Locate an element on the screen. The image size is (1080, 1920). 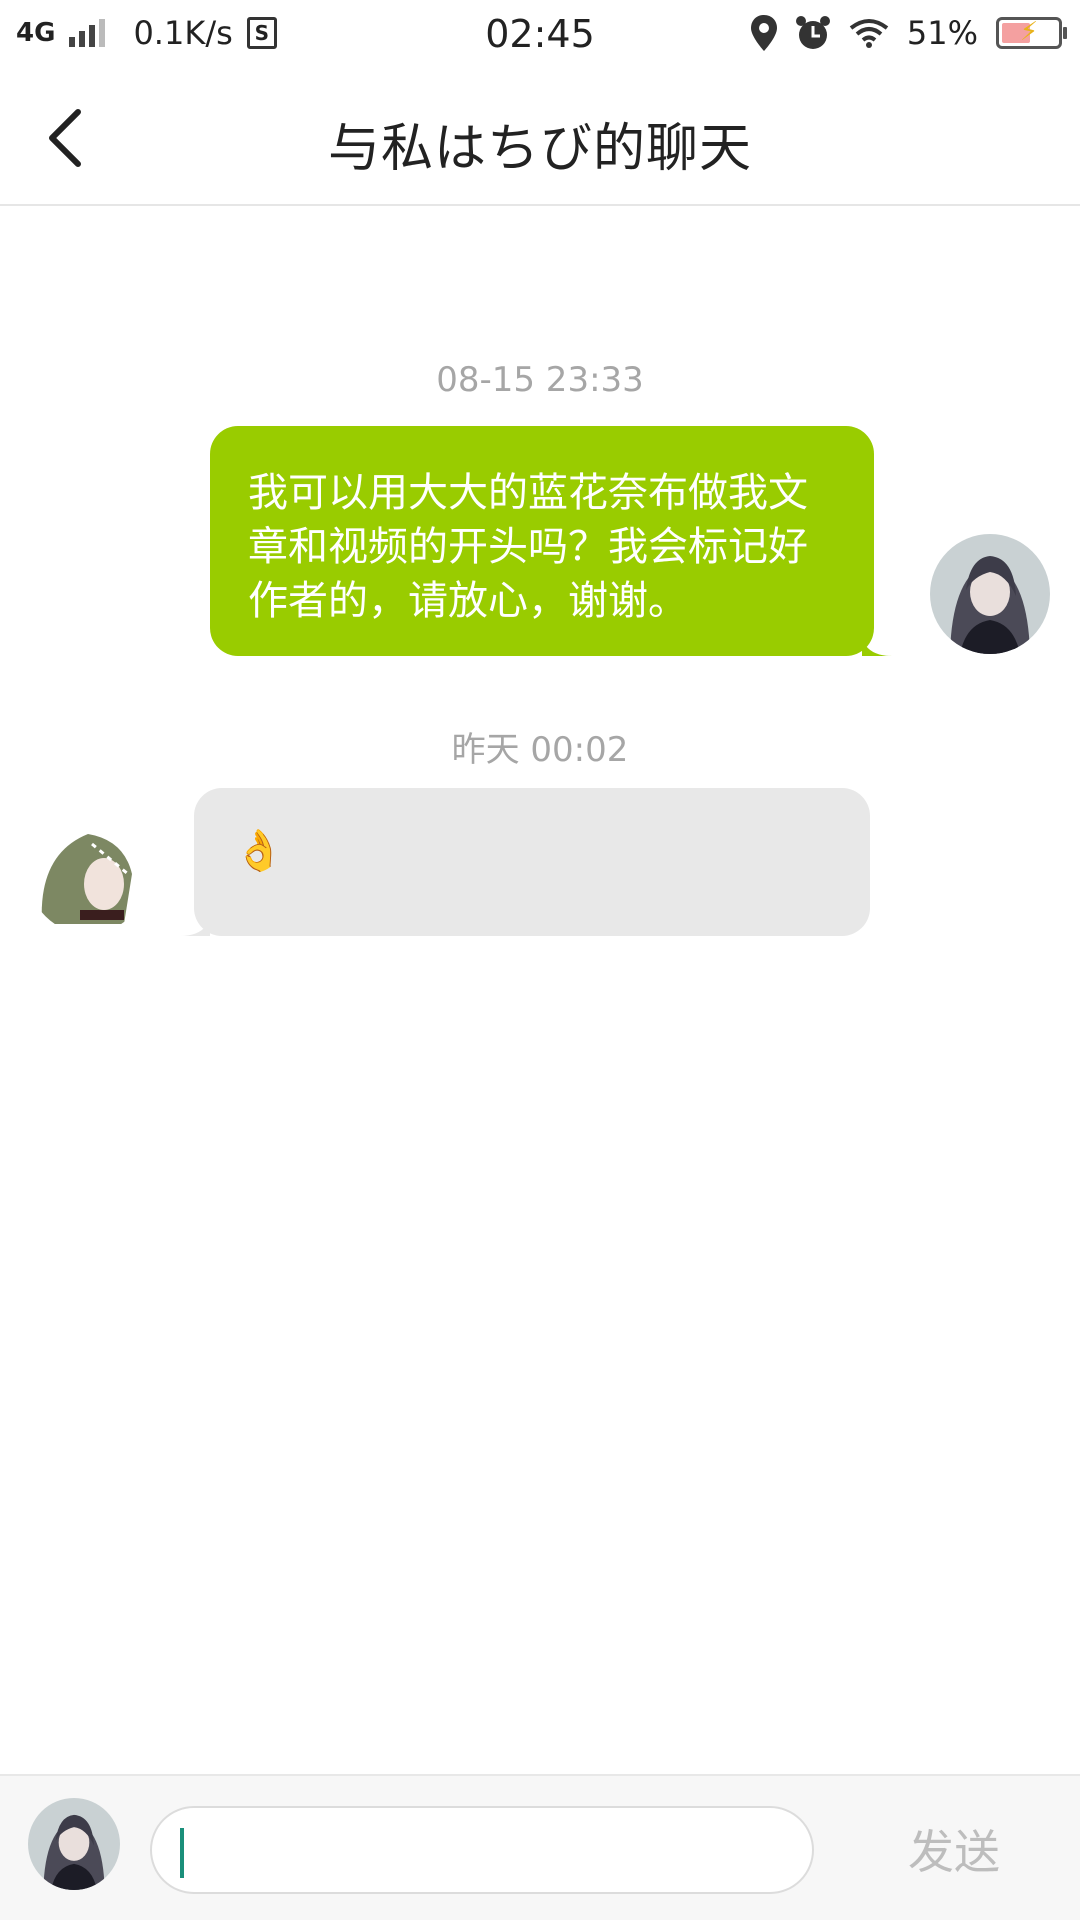
message-timestamp: 08-15 23:33 is located at coordinates (540, 380).